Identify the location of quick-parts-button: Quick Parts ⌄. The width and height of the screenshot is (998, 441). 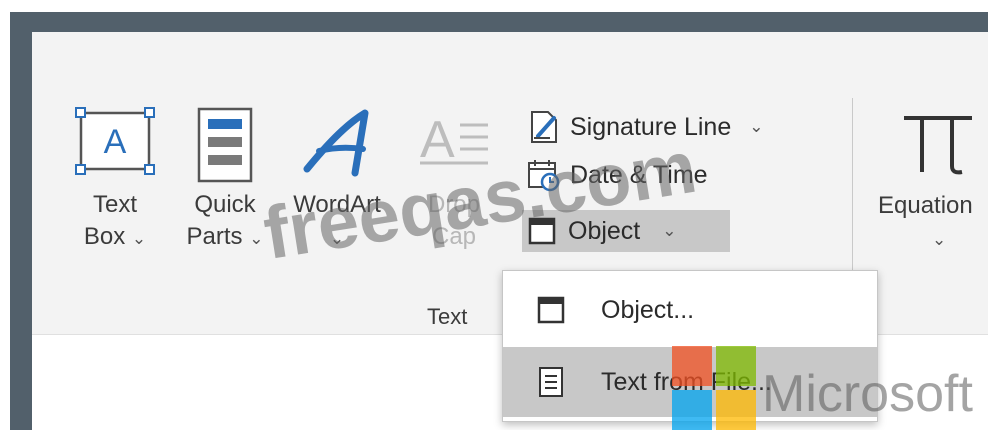
(225, 181).